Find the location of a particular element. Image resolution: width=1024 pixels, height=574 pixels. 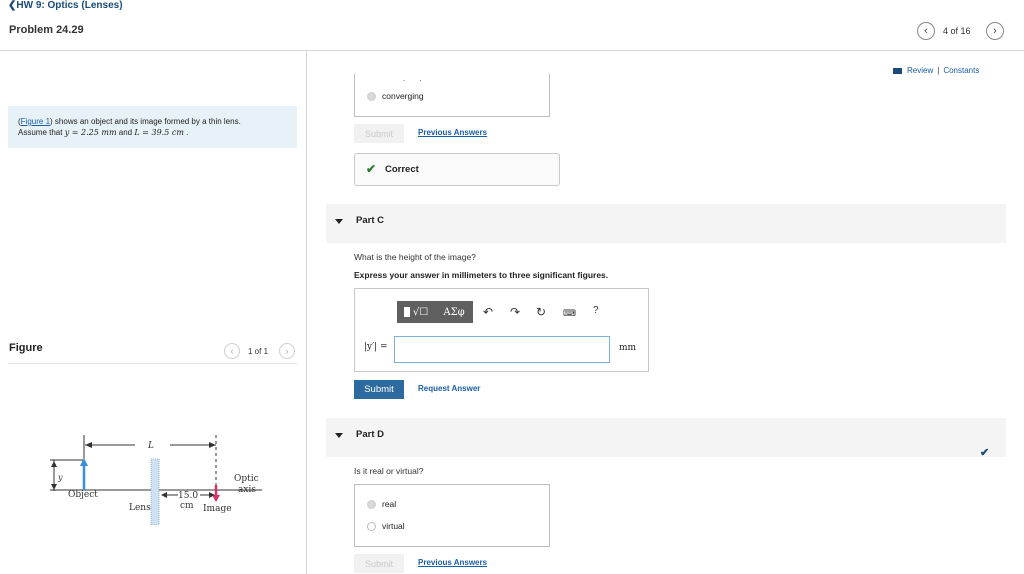

image-label: Image is located at coordinates (217, 509).